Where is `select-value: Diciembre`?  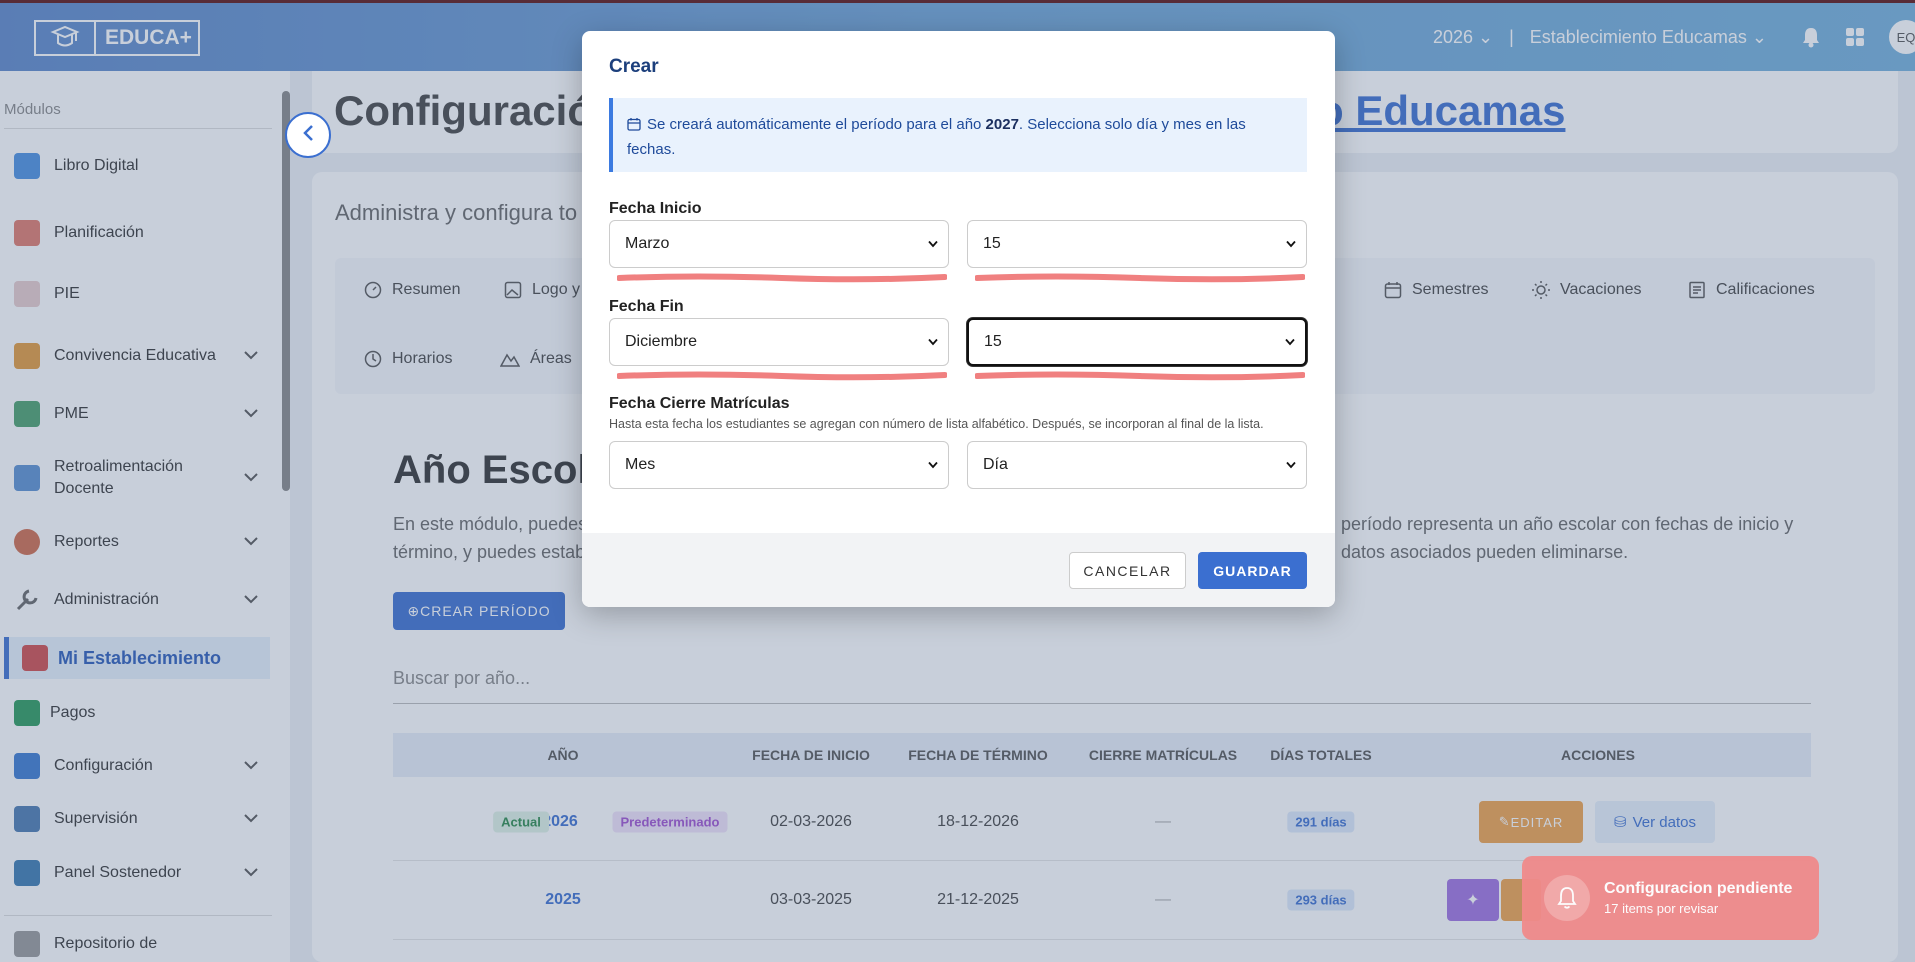 select-value: Diciembre is located at coordinates (661, 341).